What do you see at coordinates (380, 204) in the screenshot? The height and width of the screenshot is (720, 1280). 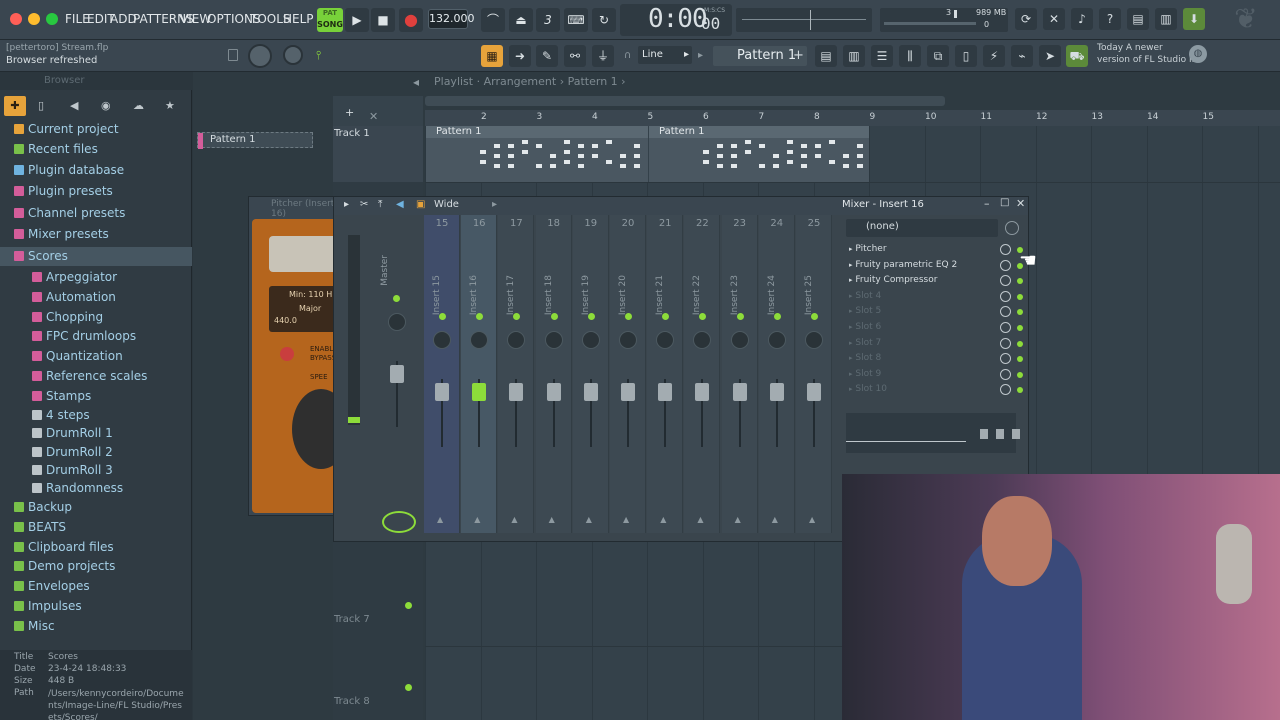 I see `mixer-upload-icon: ⤒` at bounding box center [380, 204].